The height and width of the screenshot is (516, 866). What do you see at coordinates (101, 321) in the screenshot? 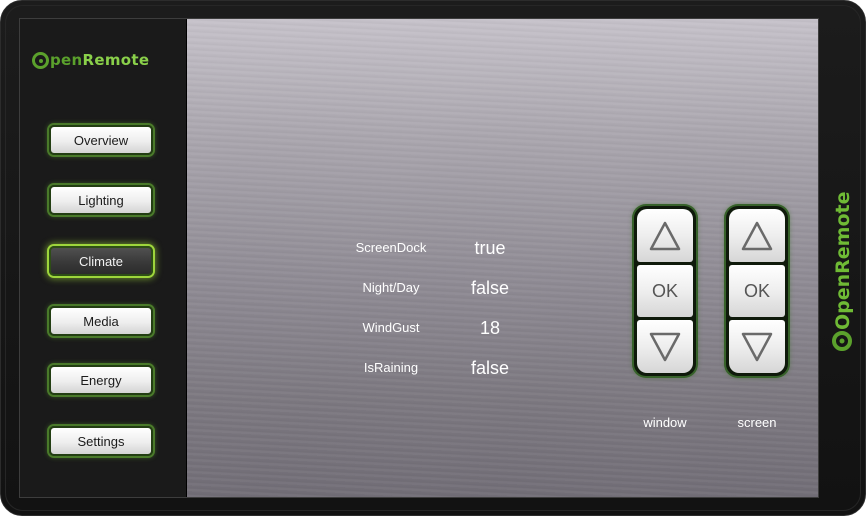
I see `nav-button-media: Media` at bounding box center [101, 321].